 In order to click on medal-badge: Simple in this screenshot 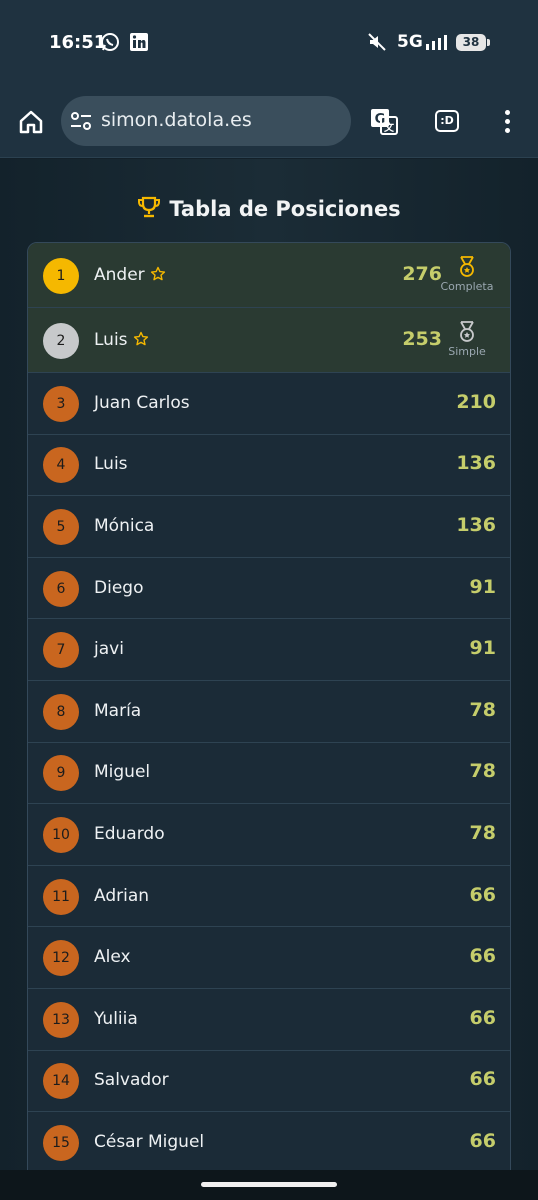, I will do `click(467, 339)`.